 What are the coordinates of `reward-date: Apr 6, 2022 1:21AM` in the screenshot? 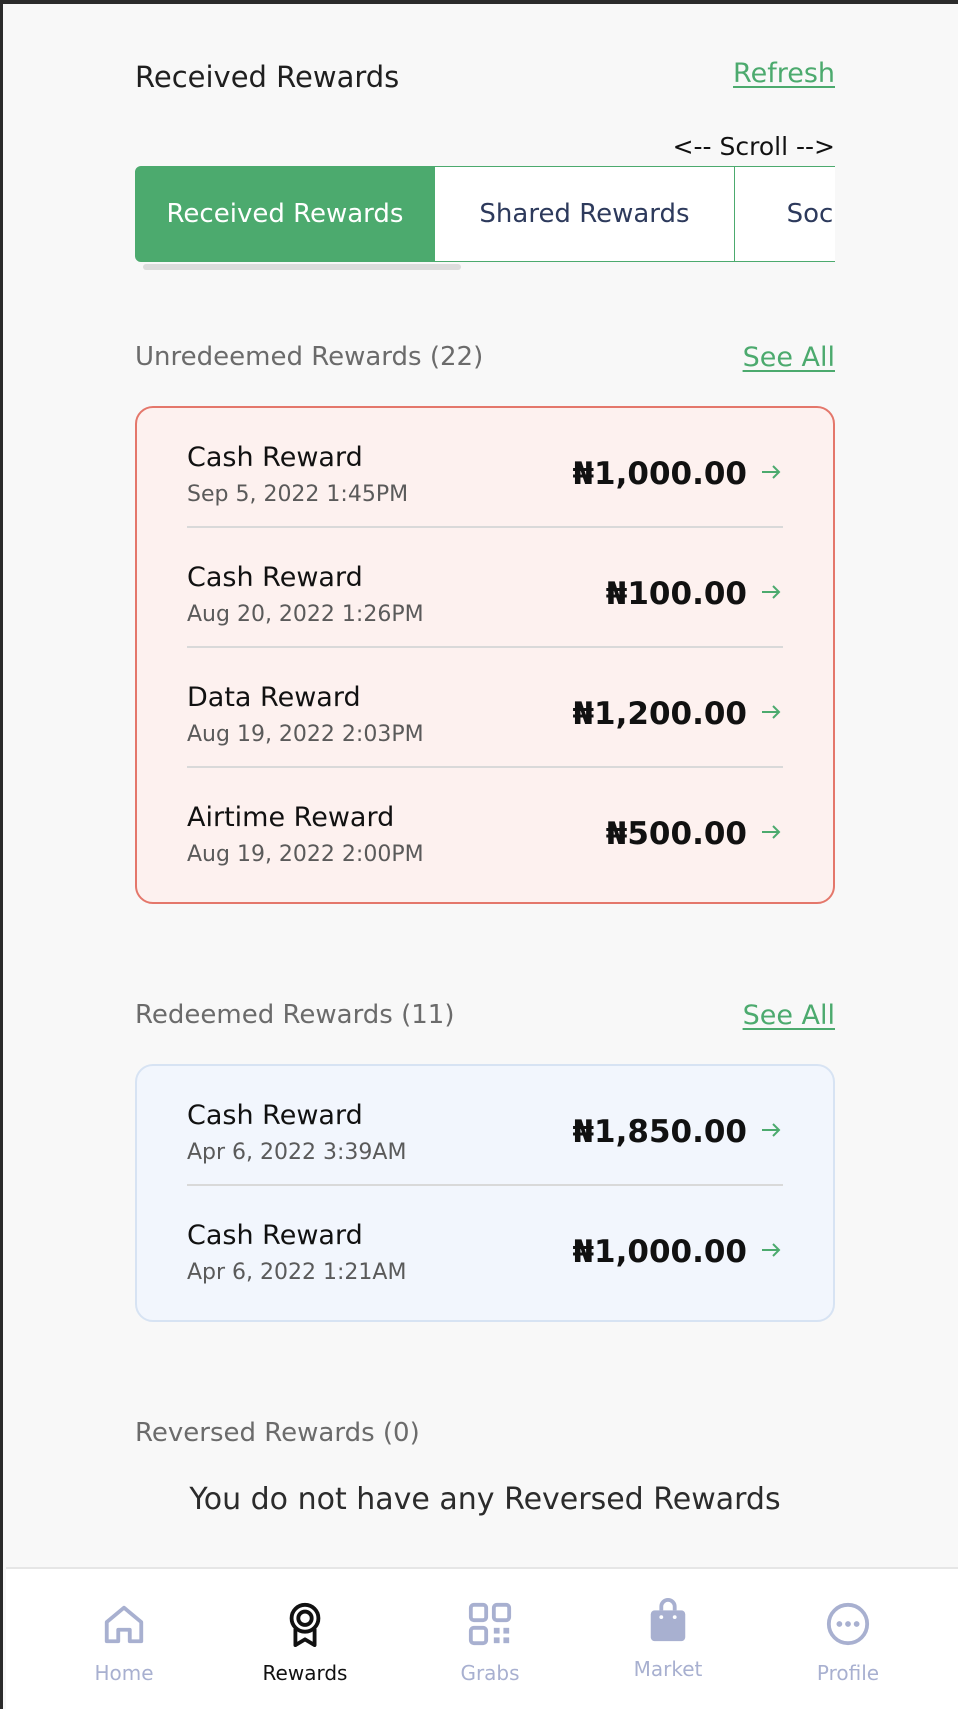 It's located at (297, 1272).